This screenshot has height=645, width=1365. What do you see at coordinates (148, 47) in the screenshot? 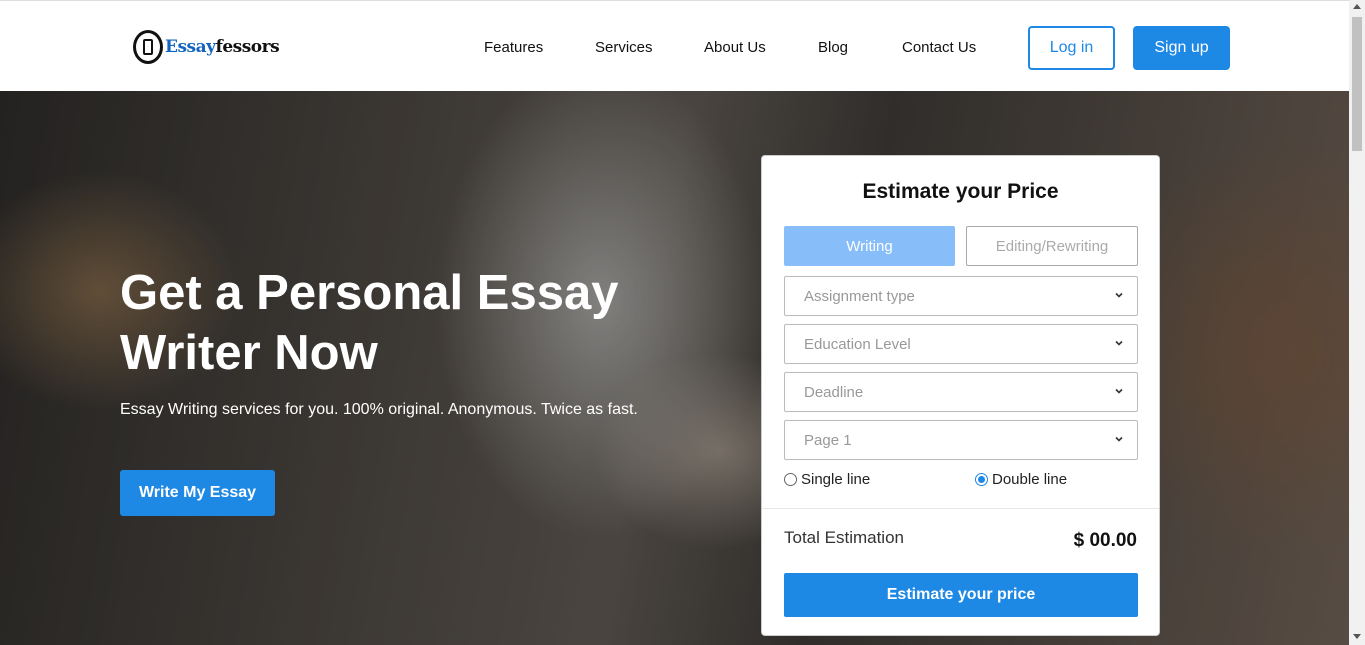
I see `logo-icon` at bounding box center [148, 47].